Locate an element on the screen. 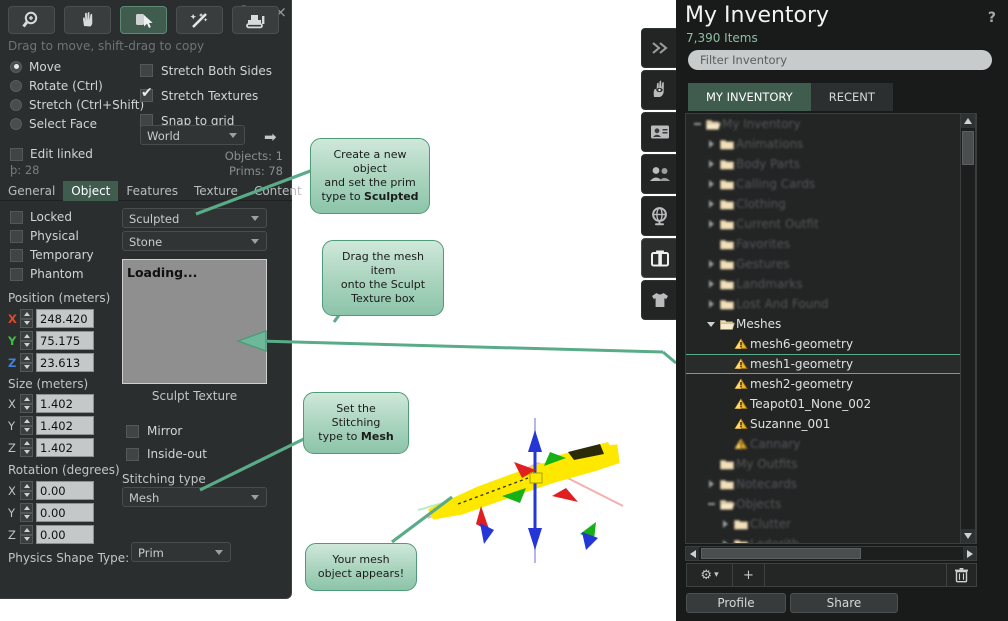 The image size is (1008, 621). spinner-position-x is located at coordinates (26, 318).